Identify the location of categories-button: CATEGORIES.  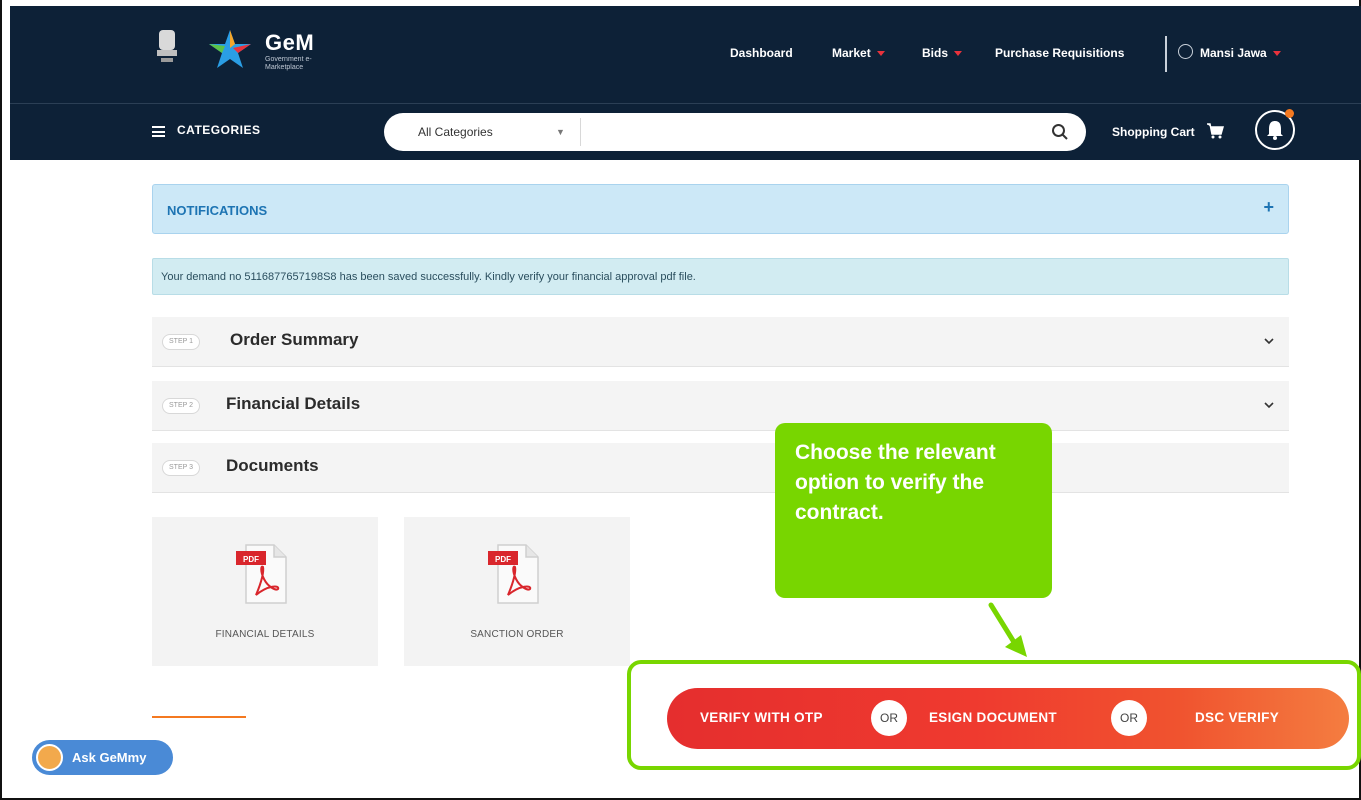
(218, 130).